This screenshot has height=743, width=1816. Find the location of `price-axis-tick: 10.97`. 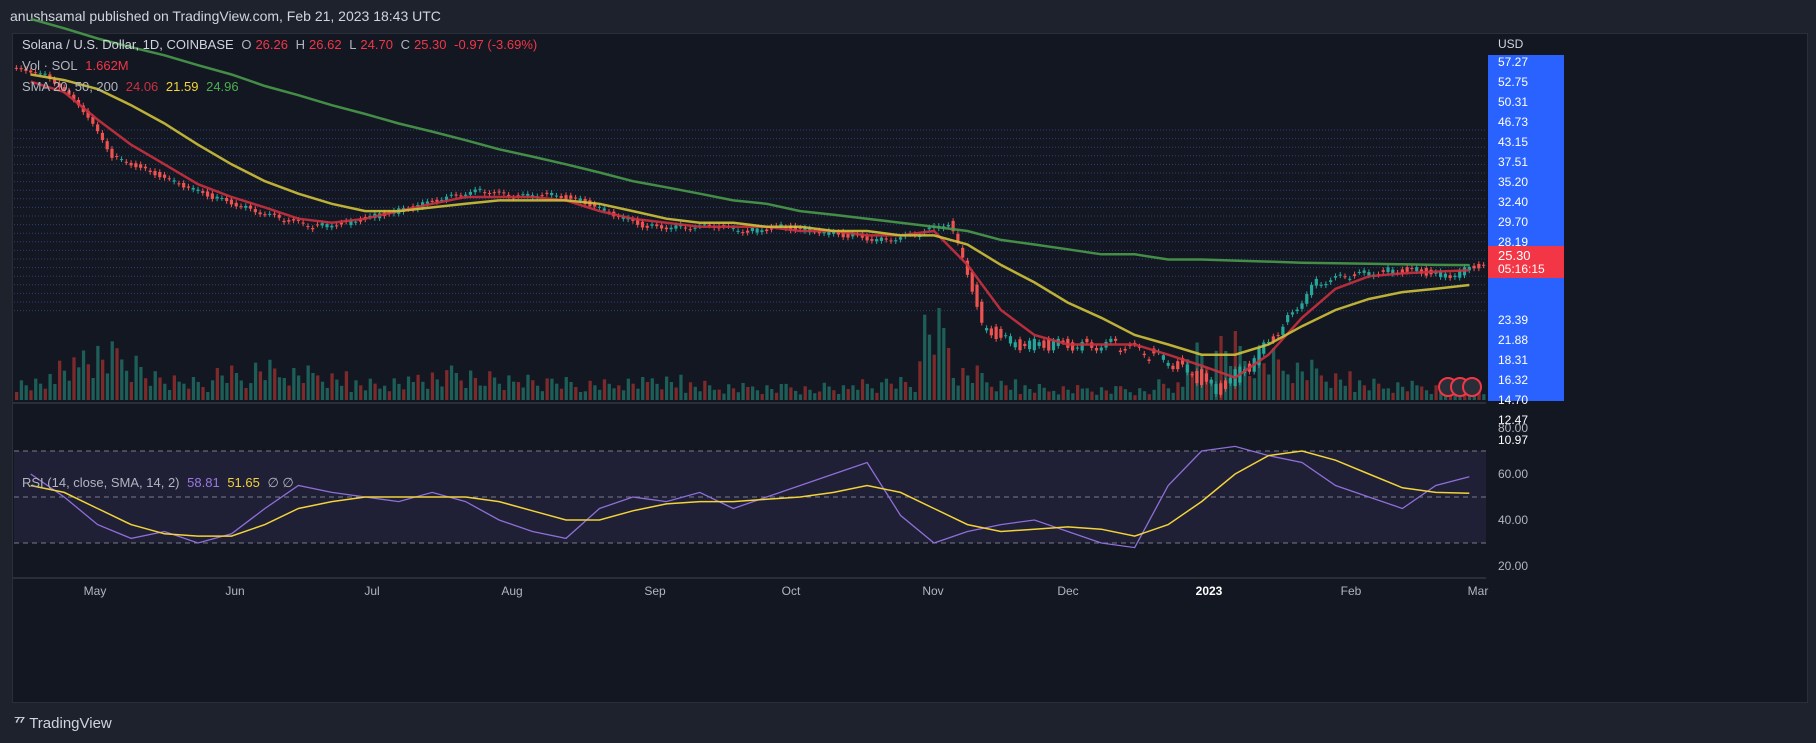

price-axis-tick: 10.97 is located at coordinates (1513, 440).